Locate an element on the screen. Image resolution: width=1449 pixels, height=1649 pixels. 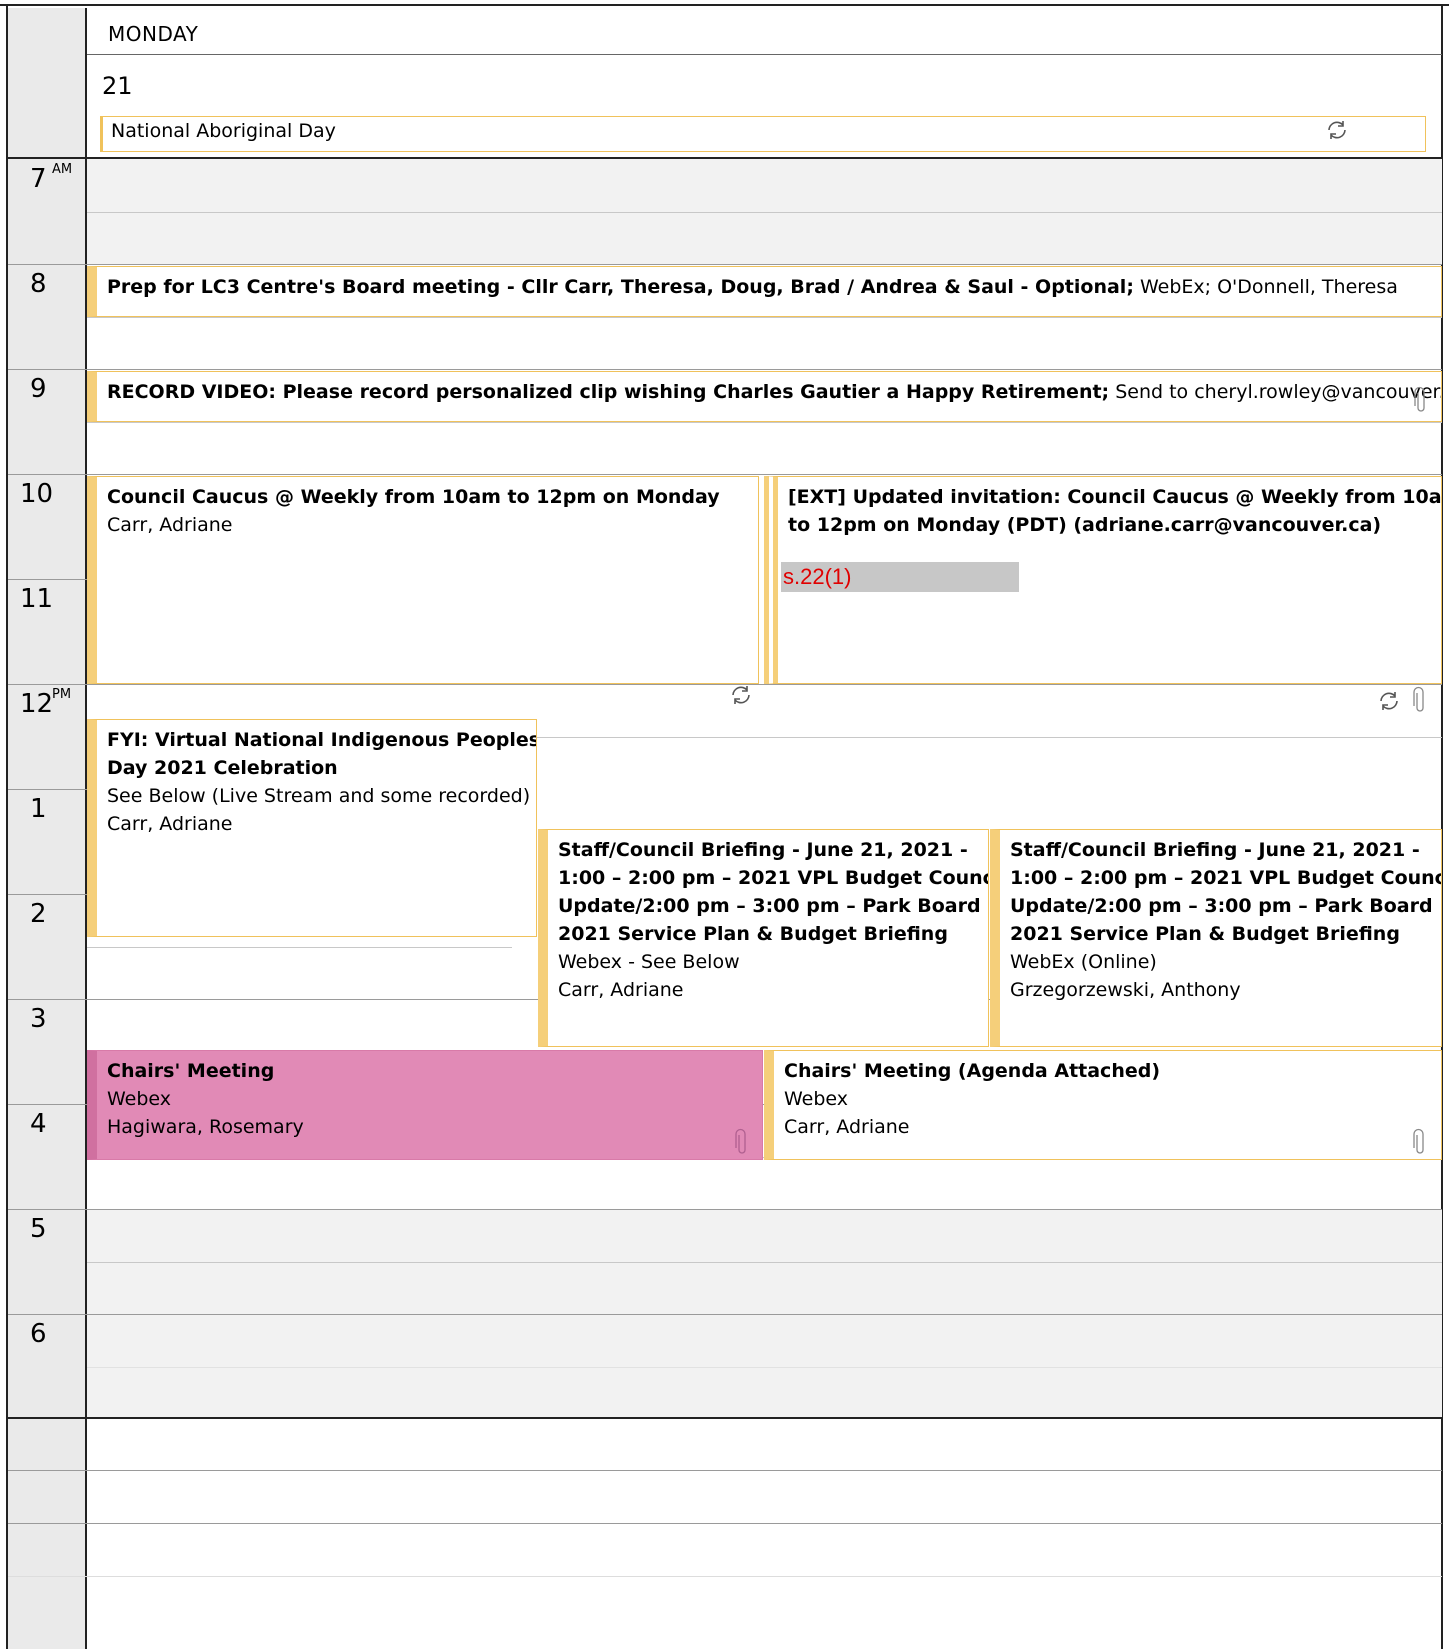
pm-marker: PM is located at coordinates (62, 694).